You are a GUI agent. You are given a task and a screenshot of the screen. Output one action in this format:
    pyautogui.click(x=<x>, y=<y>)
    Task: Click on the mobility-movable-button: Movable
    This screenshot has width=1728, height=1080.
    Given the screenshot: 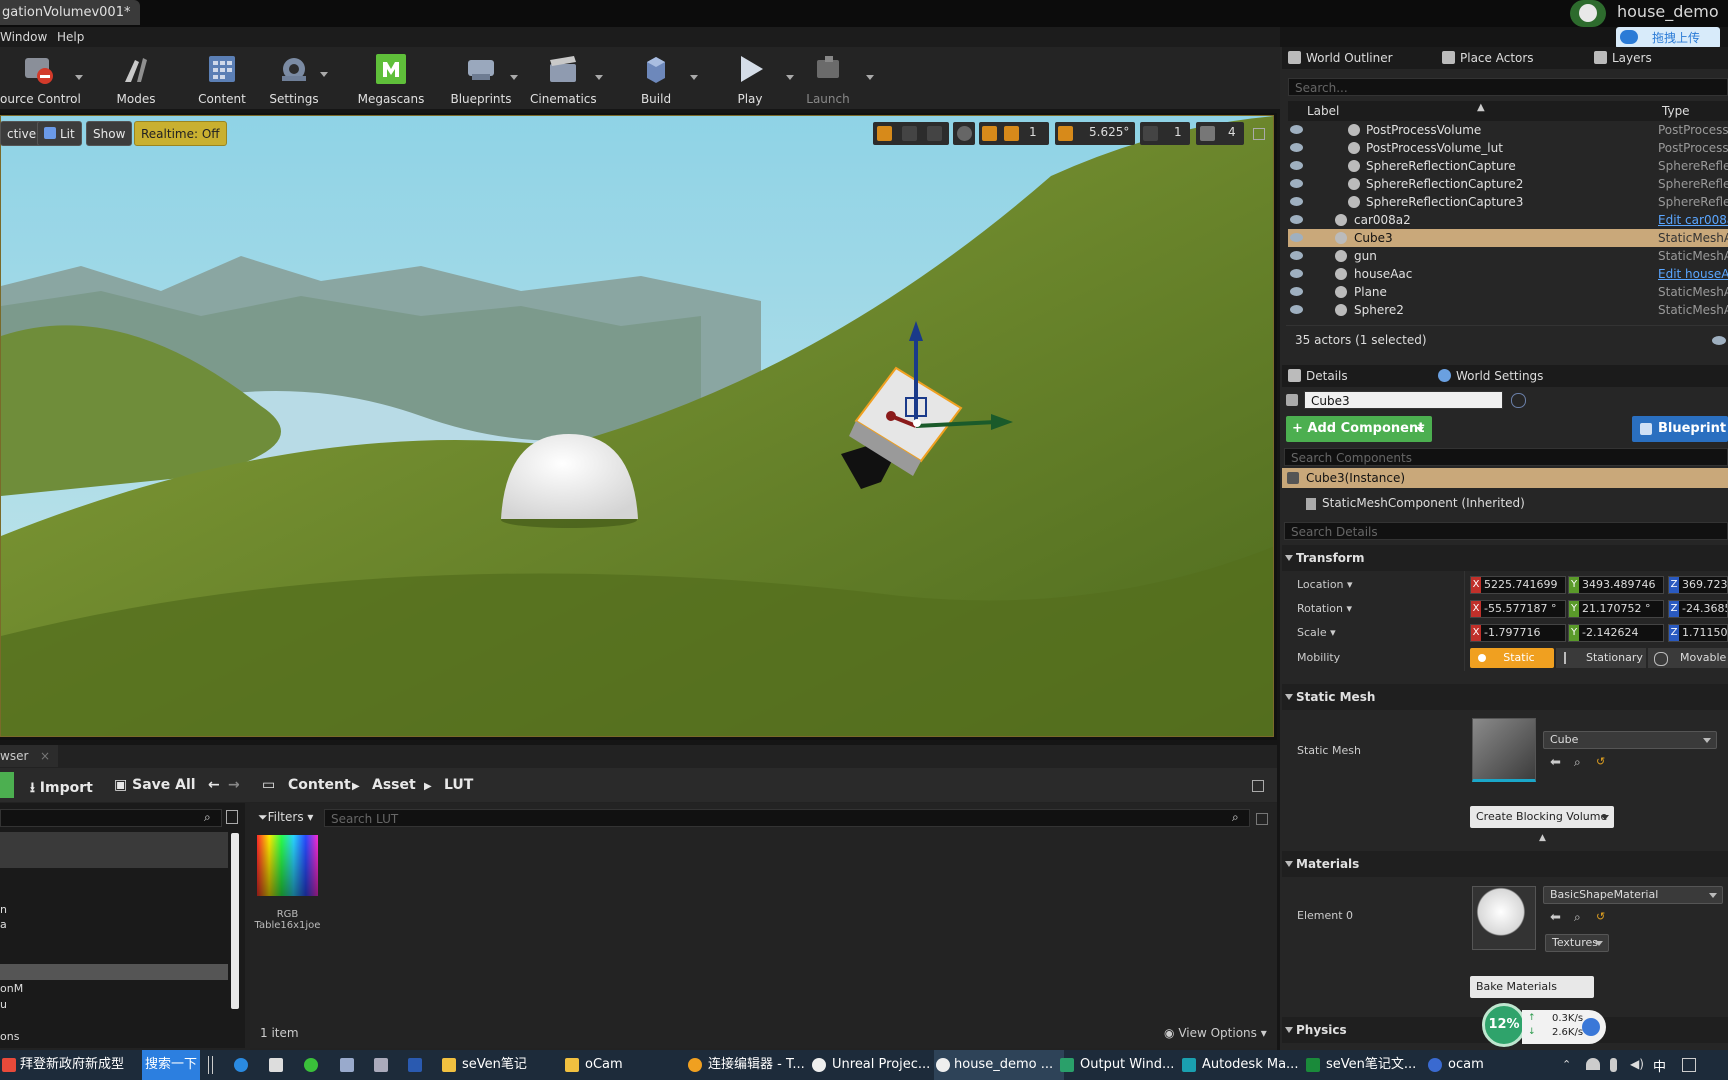 What is the action you would take?
    pyautogui.click(x=1688, y=658)
    